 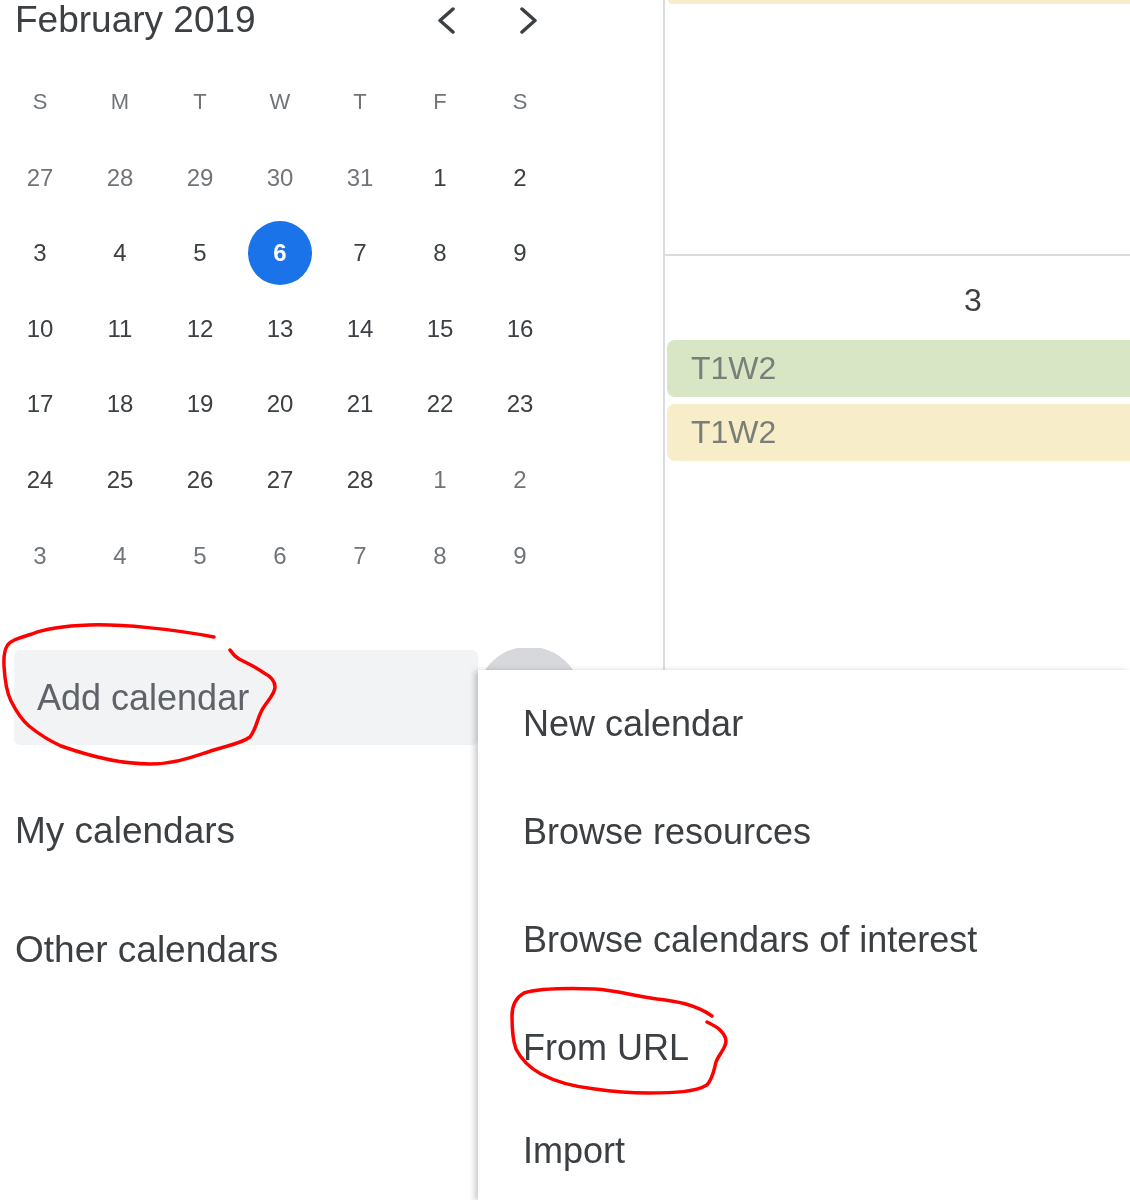 What do you see at coordinates (520, 328) in the screenshot?
I see `calendar-day: 16` at bounding box center [520, 328].